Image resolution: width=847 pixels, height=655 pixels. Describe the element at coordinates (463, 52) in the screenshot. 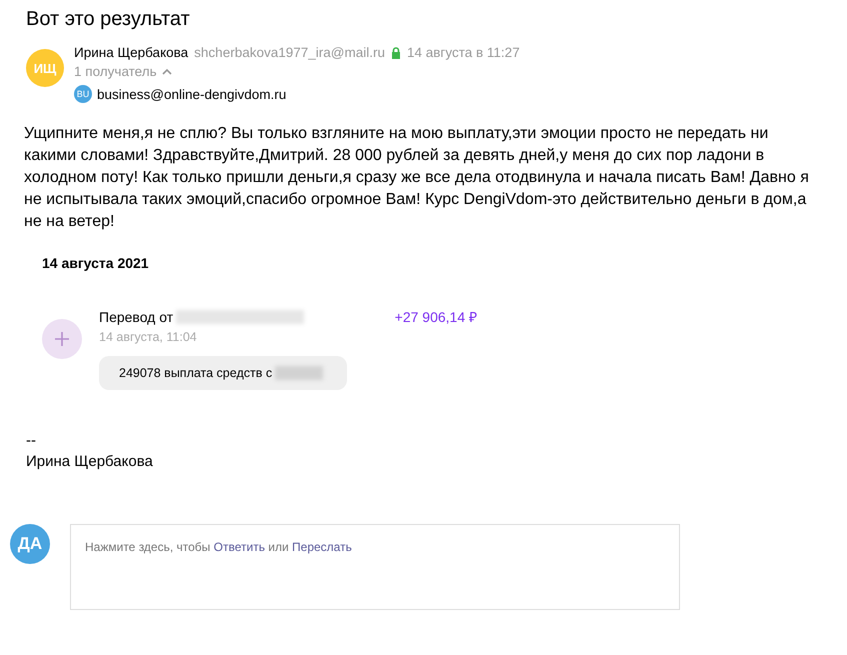

I see `email-date: 14 августа в 11:27` at that location.